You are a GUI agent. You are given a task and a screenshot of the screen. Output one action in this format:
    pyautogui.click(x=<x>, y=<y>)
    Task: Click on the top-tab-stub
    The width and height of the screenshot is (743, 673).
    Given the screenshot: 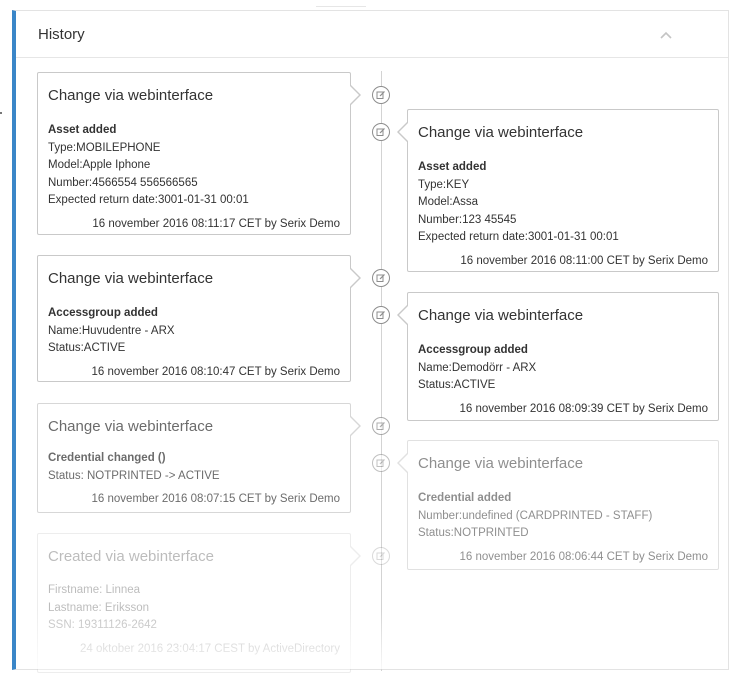 What is the action you would take?
    pyautogui.click(x=341, y=3)
    